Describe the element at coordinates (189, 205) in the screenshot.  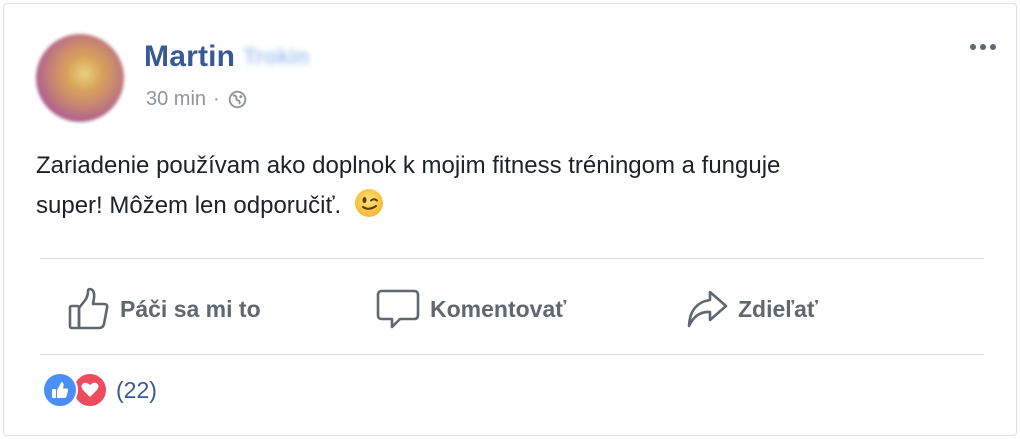
I see `post-text-line: super! Môžem len odporučiť.` at that location.